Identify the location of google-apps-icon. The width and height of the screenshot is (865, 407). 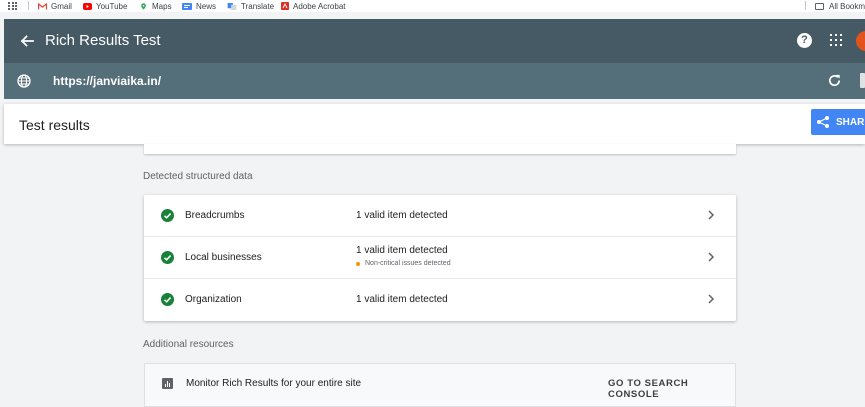
(836, 40).